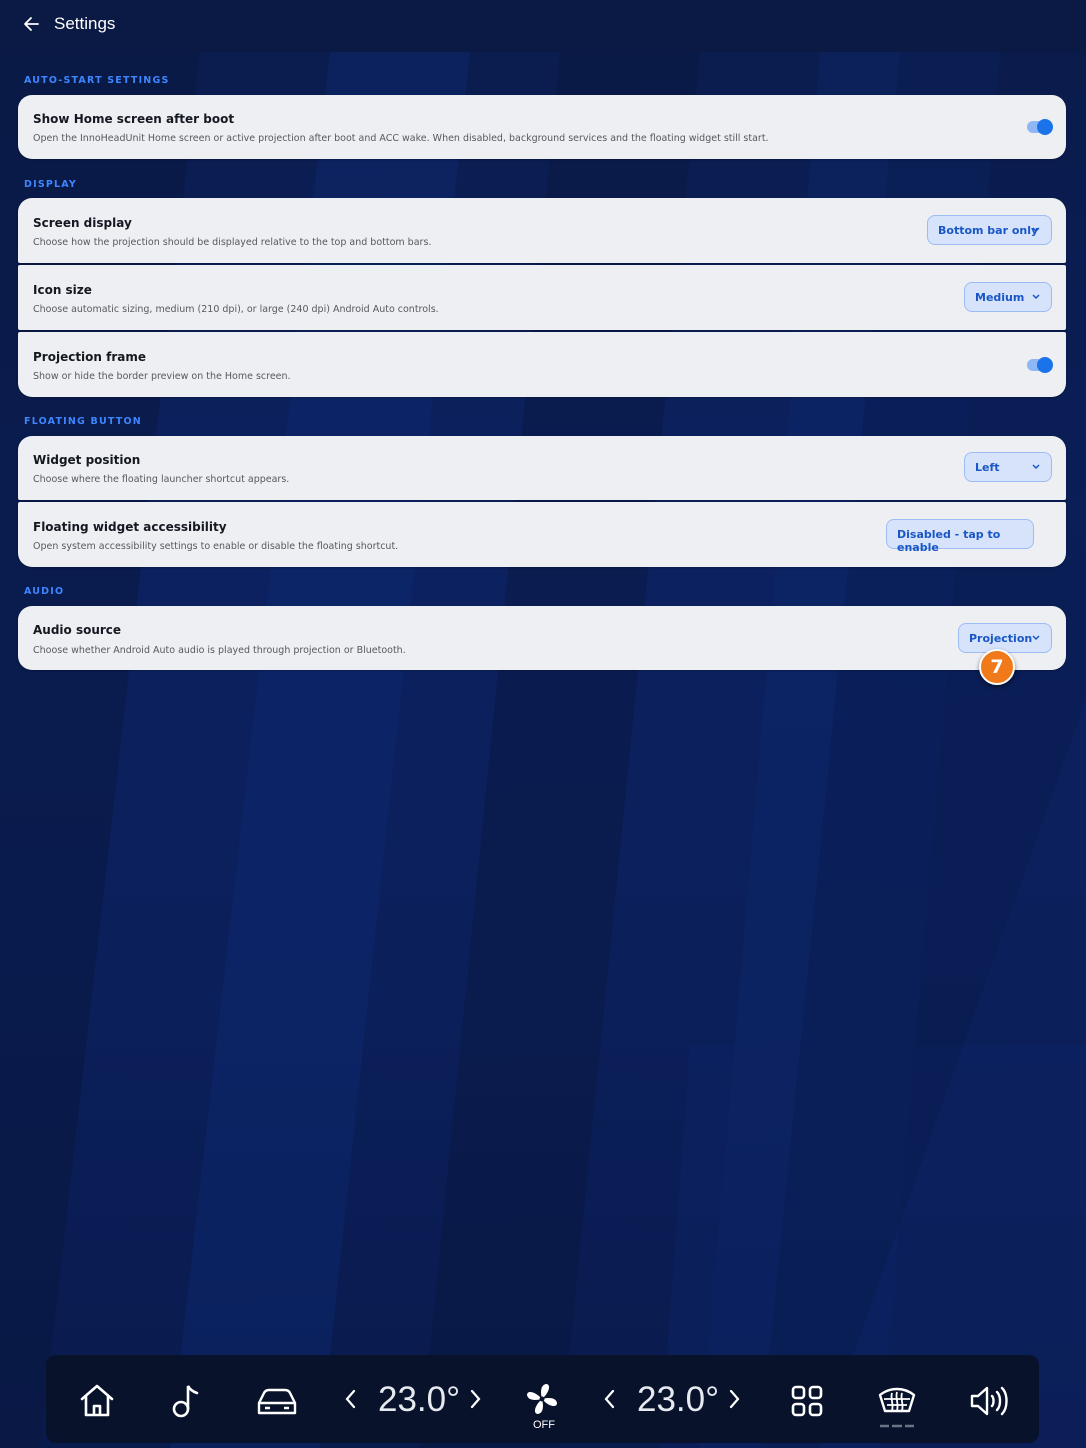  What do you see at coordinates (419, 1399) in the screenshot?
I see `left-temperature: 23.0°` at bounding box center [419, 1399].